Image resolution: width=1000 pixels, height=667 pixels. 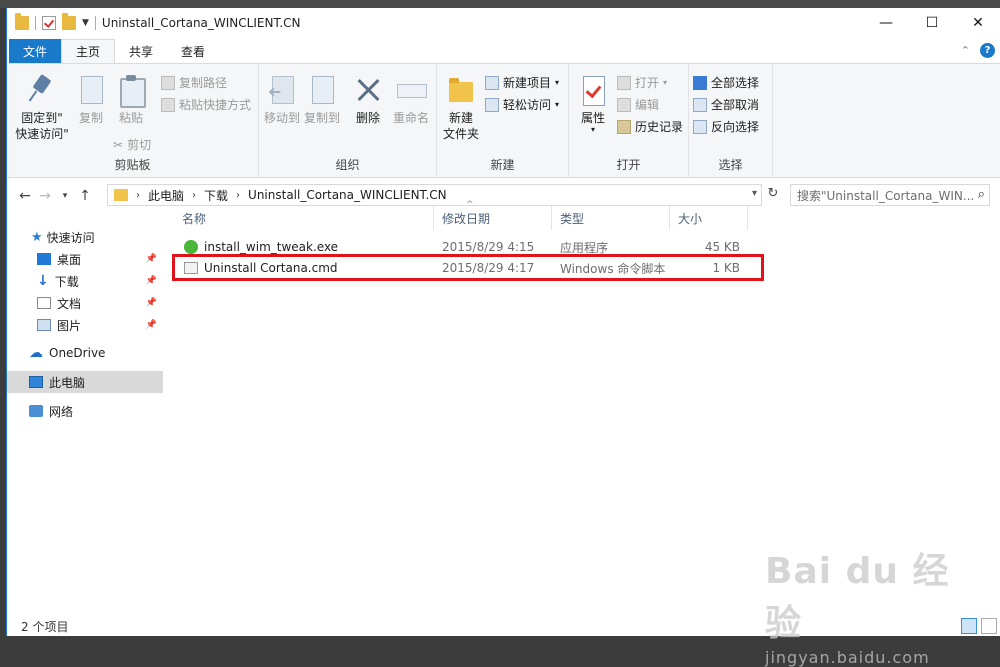 What do you see at coordinates (88, 51) in the screenshot?
I see `tab-home: 主页` at bounding box center [88, 51].